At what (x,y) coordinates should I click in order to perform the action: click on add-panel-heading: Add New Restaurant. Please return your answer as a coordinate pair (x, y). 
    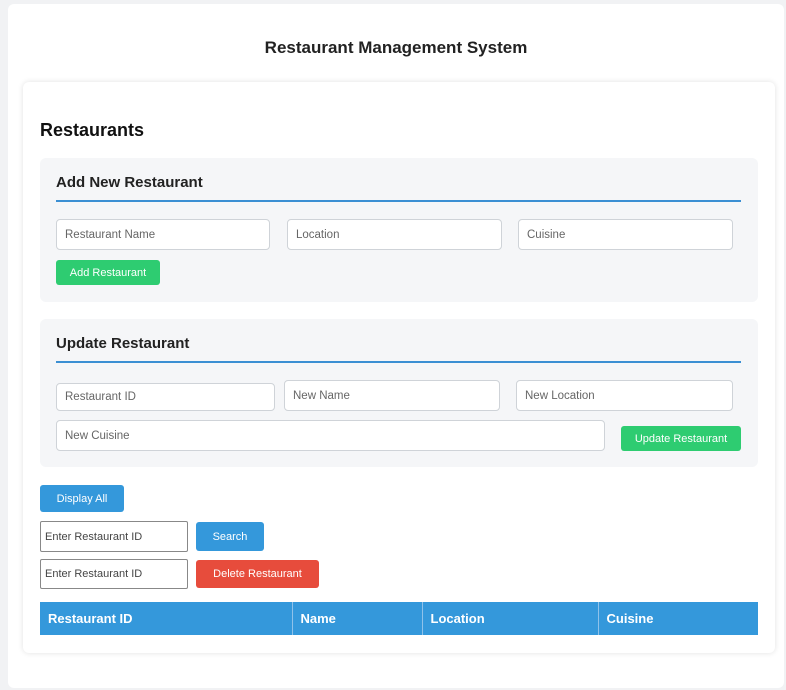
    Looking at the image, I should click on (398, 188).